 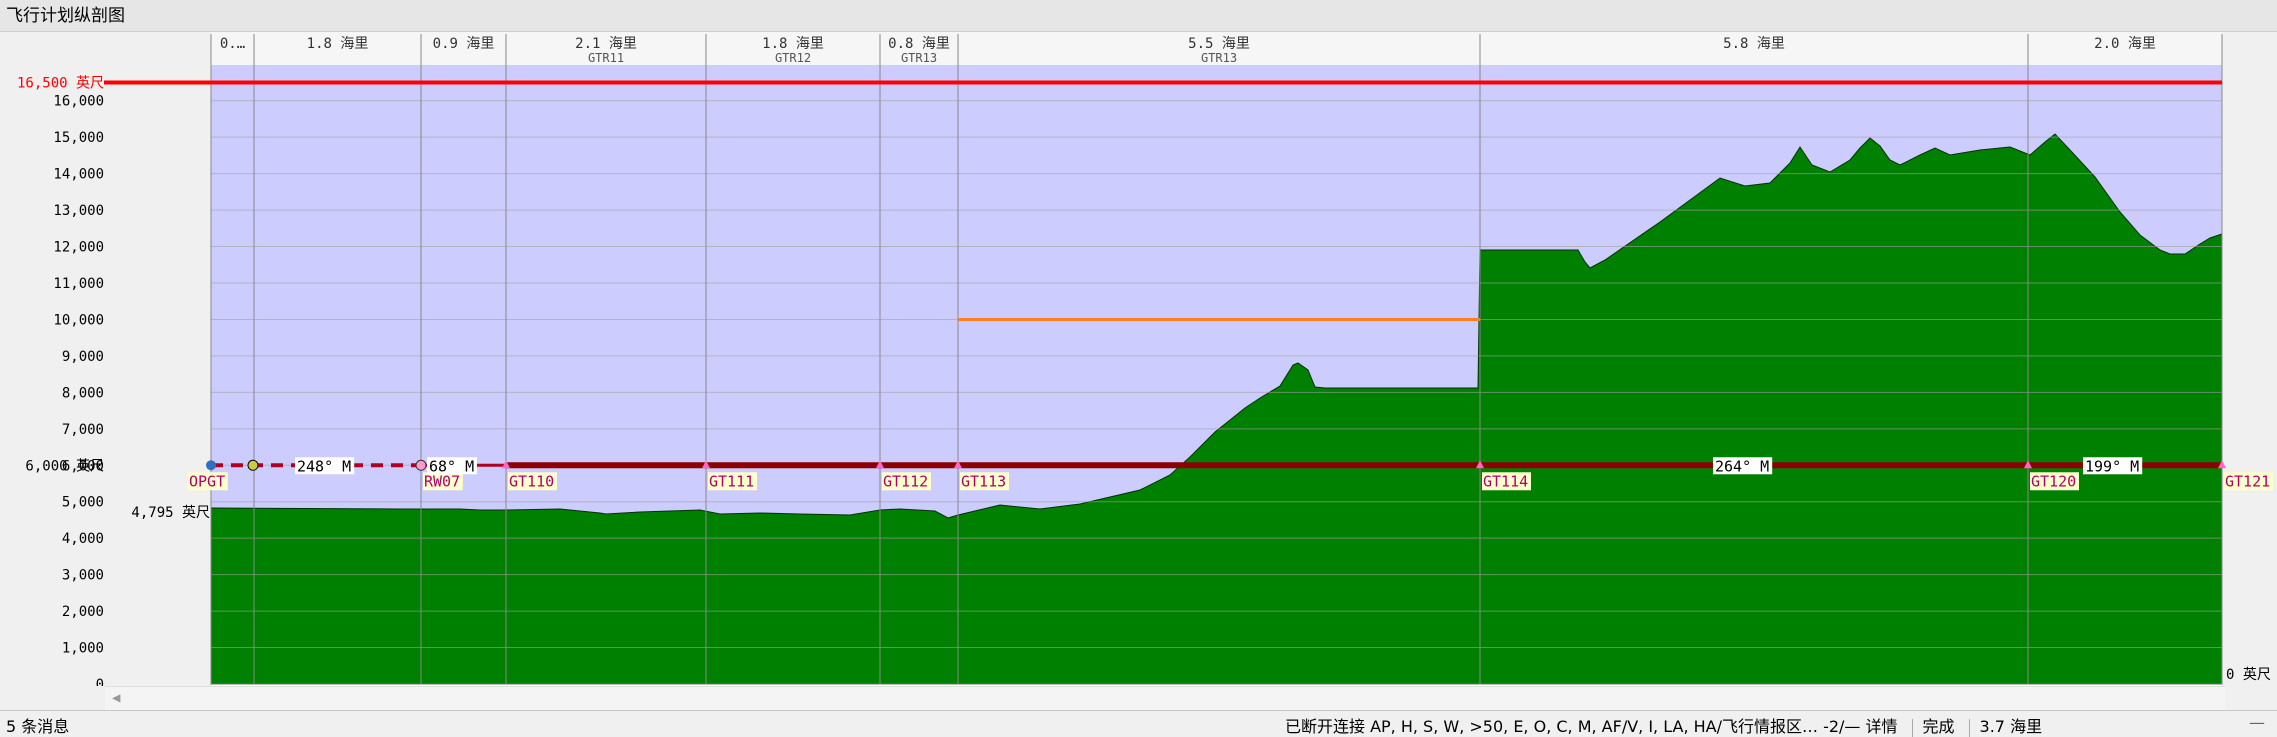 What do you see at coordinates (606, 44) in the screenshot?
I see `segment-distance: 2.1 海里` at bounding box center [606, 44].